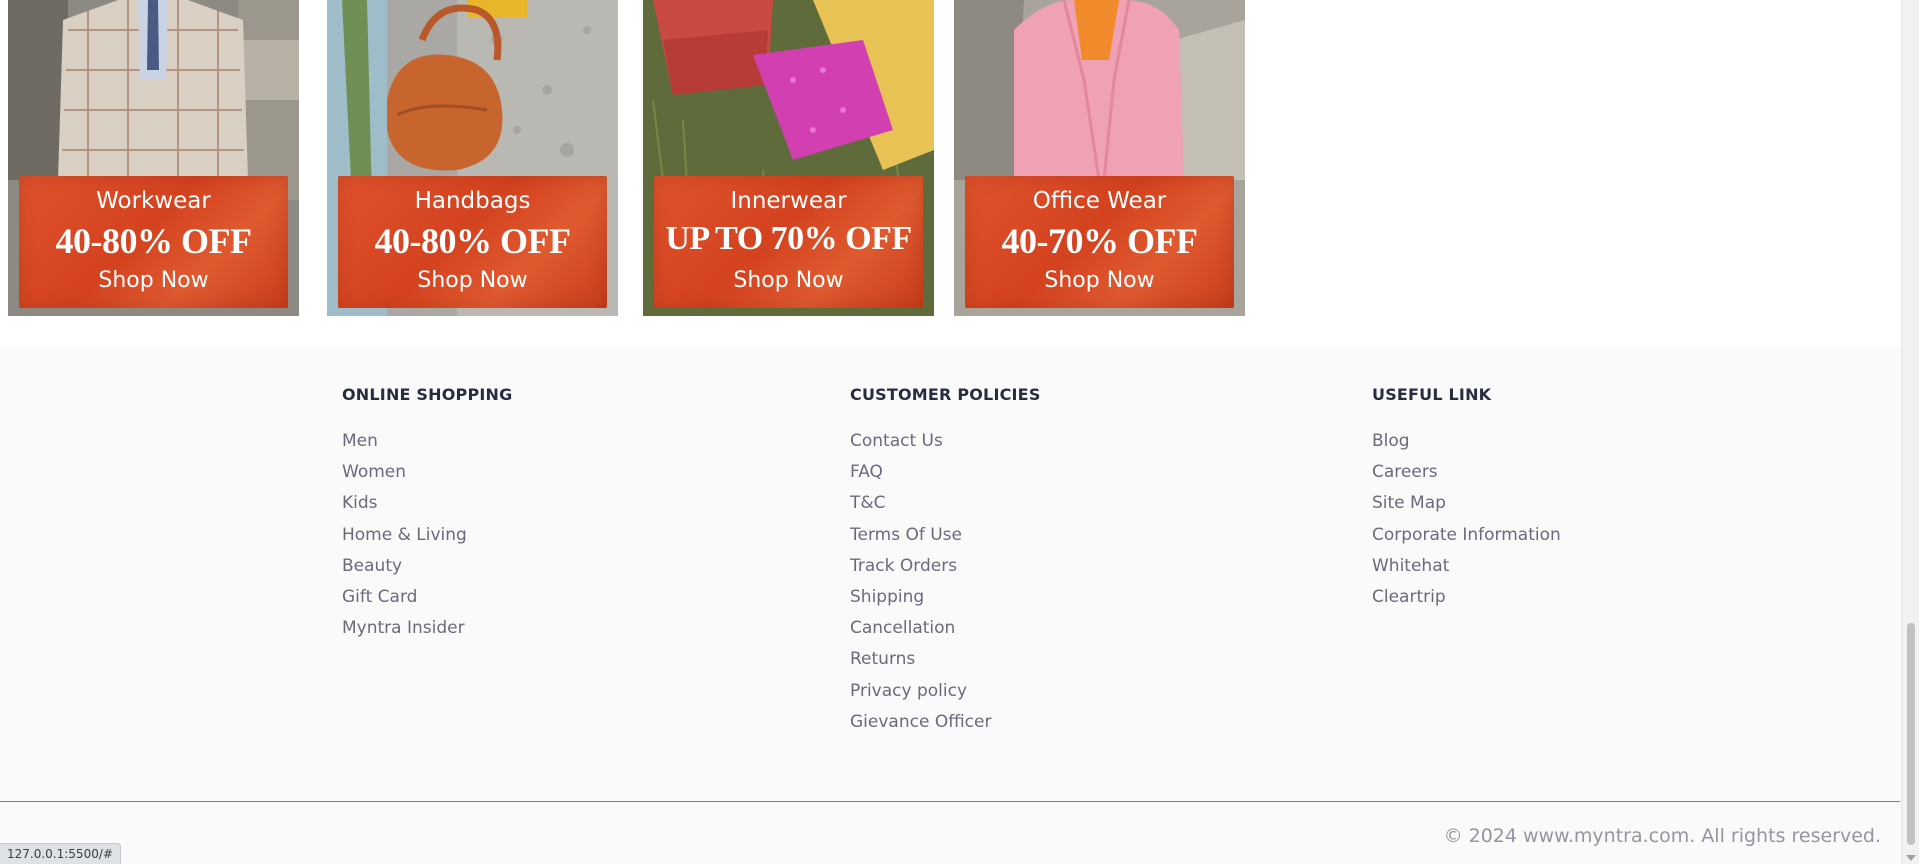 Image resolution: width=1919 pixels, height=864 pixels. Describe the element at coordinates (1099, 158) in the screenshot. I see `promo-tile-office-wear: Office Wear 40-70% OFF Shop Now` at that location.